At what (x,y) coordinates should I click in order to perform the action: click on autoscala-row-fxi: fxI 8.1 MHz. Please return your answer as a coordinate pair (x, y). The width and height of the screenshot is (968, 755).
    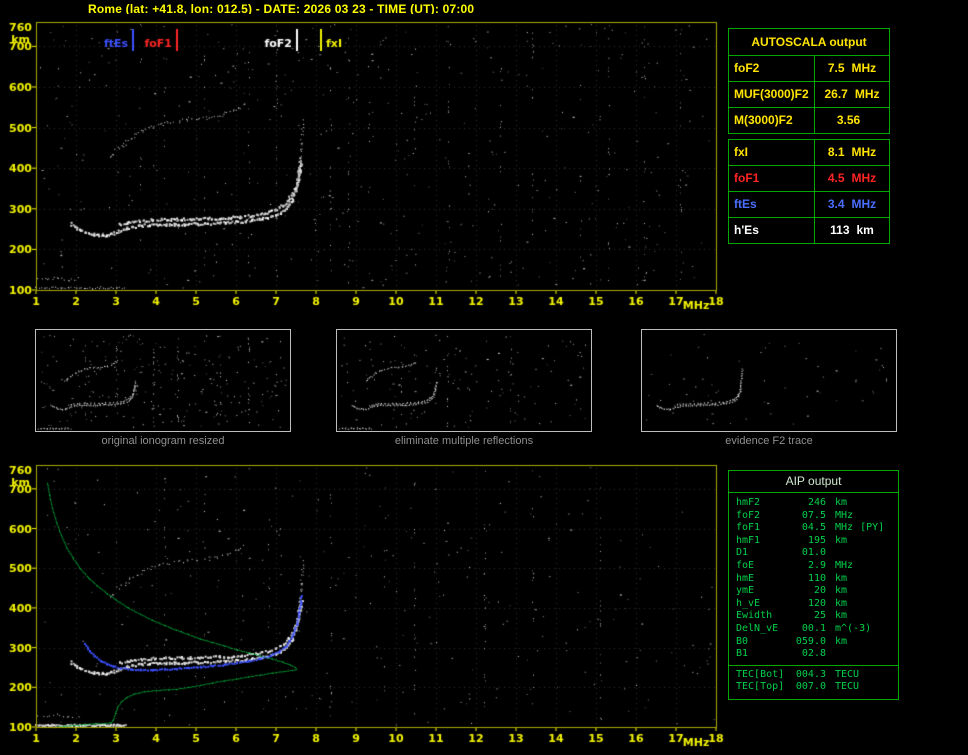
    Looking at the image, I should click on (809, 153).